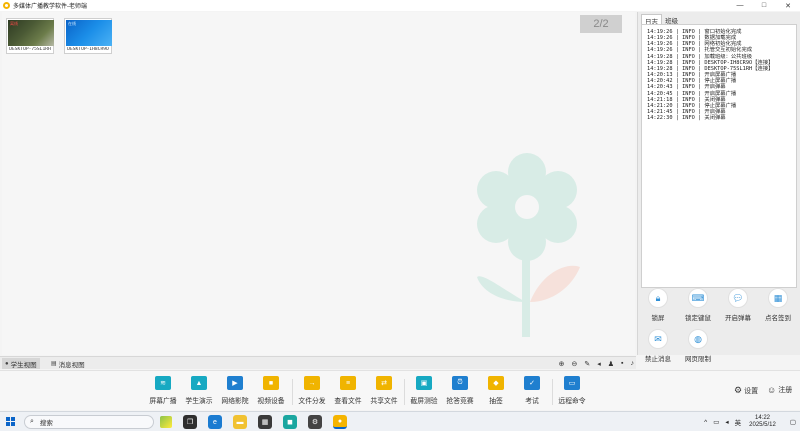  What do you see at coordinates (199, 383) in the screenshot?
I see `graduation-cap-icon: ▲` at bounding box center [199, 383].